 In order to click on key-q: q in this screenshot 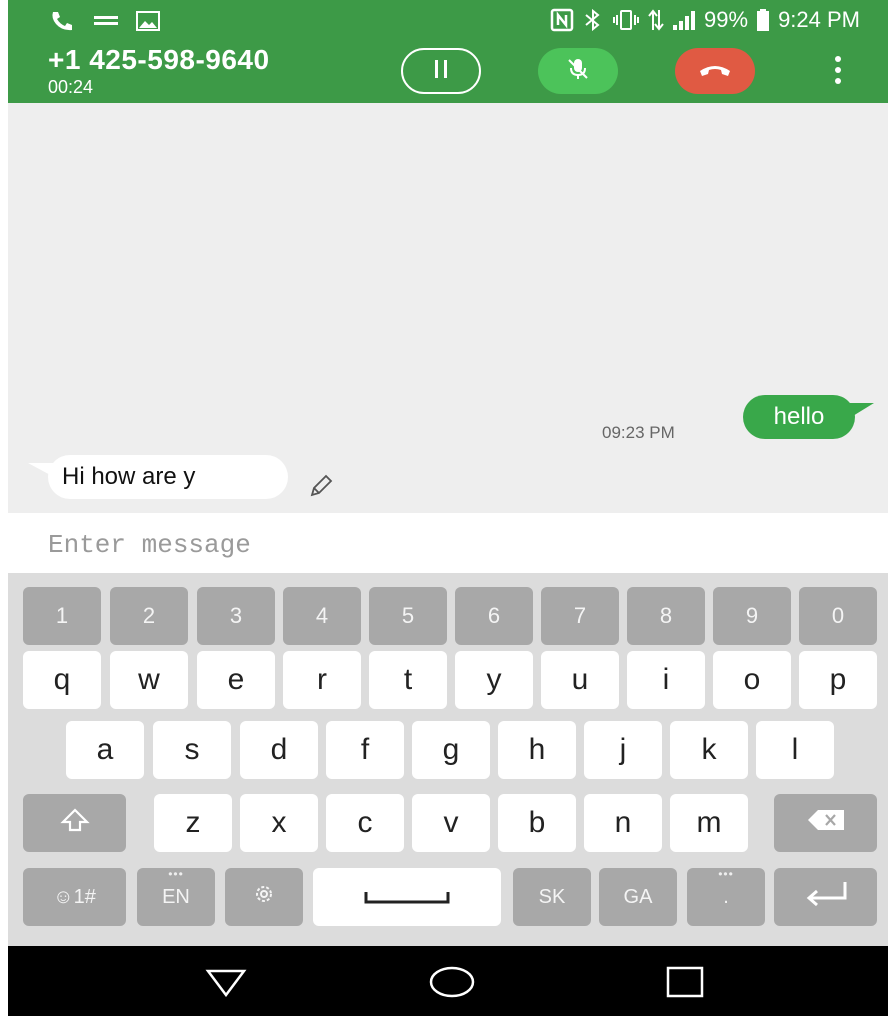, I will do `click(62, 680)`.